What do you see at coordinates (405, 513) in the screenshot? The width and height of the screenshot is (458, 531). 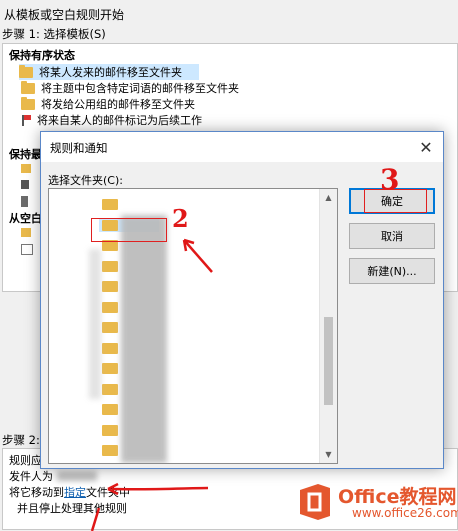 I see `watermark-url: www.office26.com` at bounding box center [405, 513].